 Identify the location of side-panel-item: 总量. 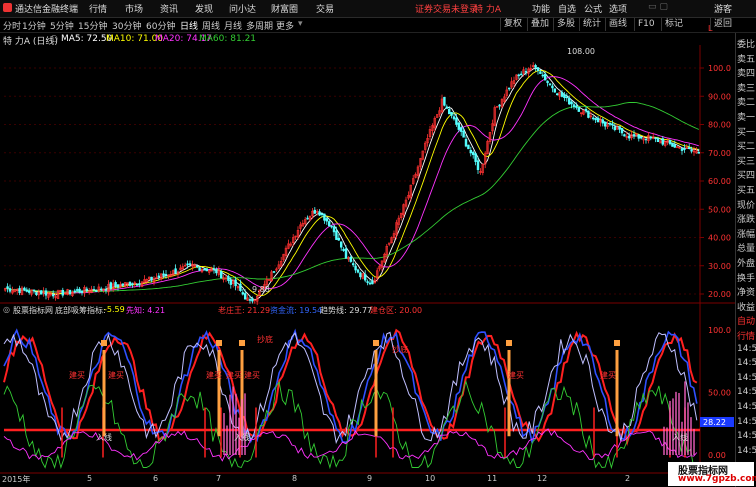
(746, 249).